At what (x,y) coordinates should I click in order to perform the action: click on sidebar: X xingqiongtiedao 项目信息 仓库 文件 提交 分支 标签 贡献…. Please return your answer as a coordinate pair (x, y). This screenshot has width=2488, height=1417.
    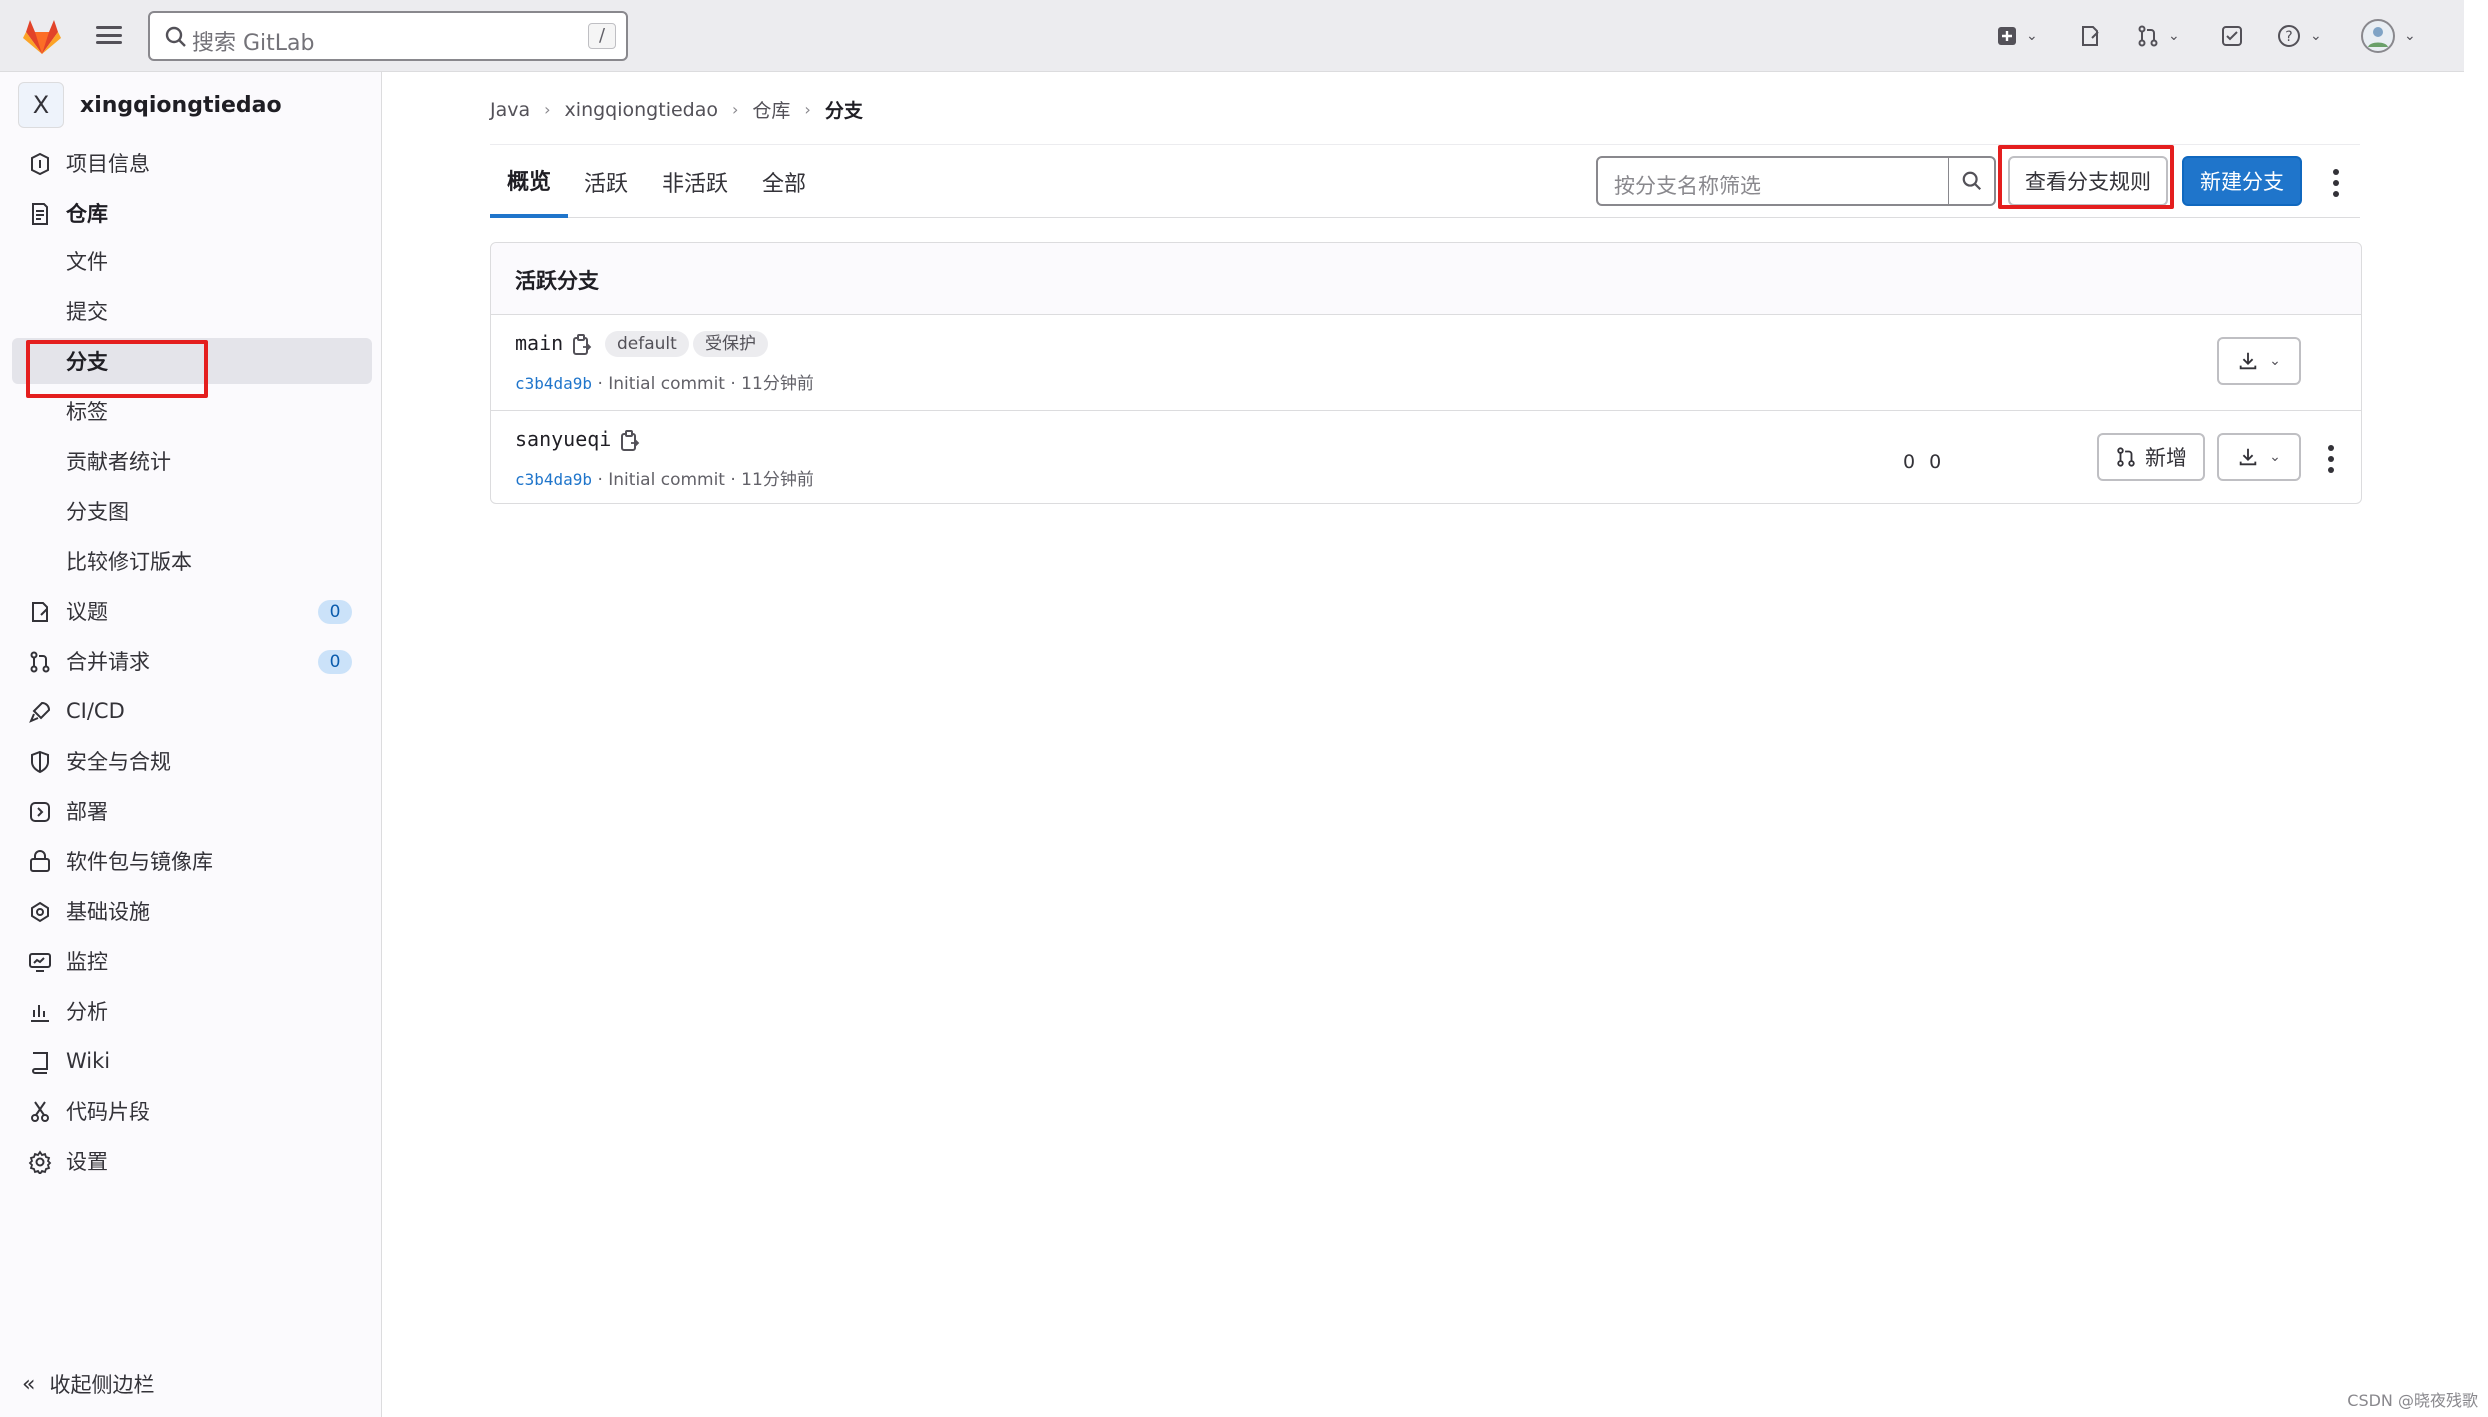
    Looking at the image, I should click on (191, 744).